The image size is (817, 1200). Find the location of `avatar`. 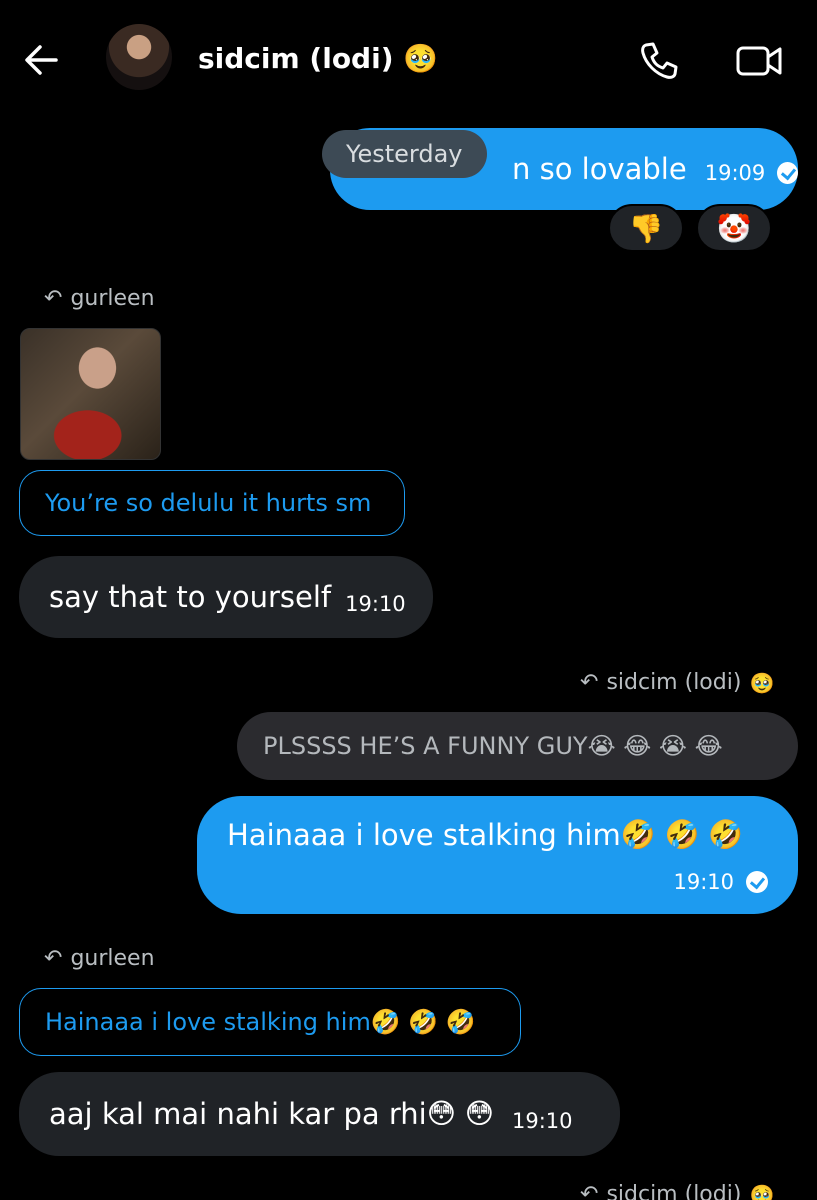

avatar is located at coordinates (139, 57).